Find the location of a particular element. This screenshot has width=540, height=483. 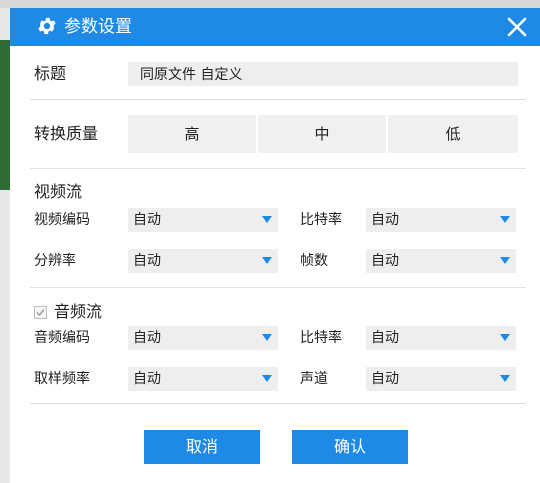

cancel-button: 取消 is located at coordinates (202, 447).